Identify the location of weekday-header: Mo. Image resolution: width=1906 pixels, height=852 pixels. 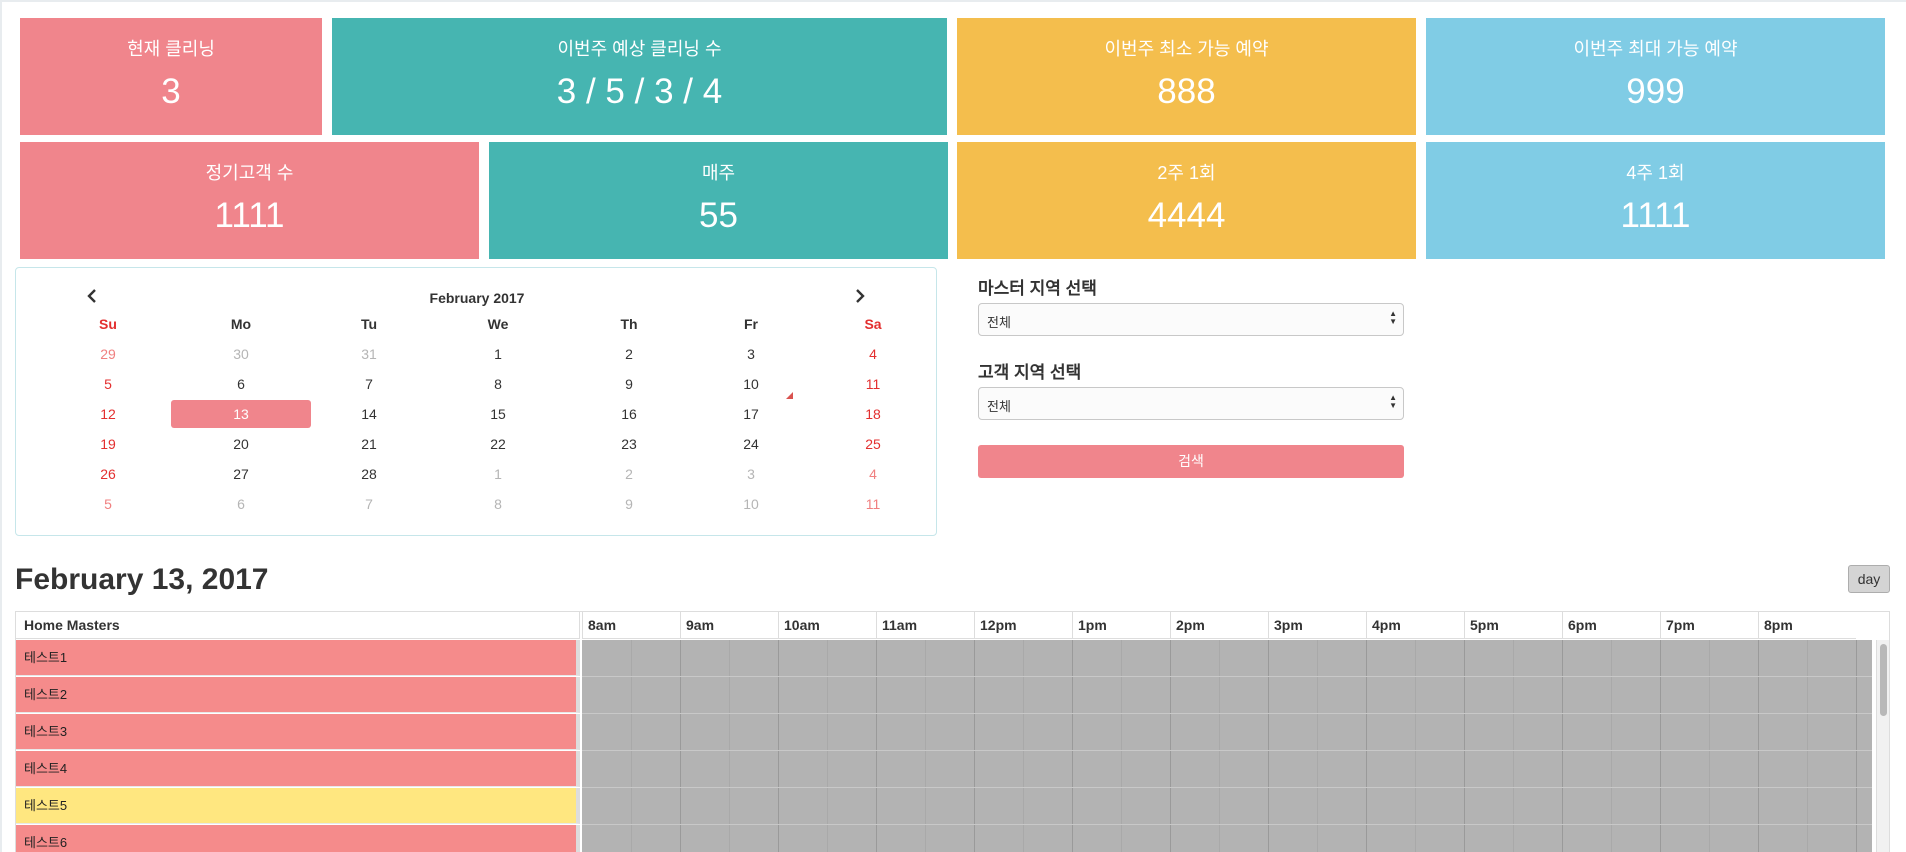
(241, 324).